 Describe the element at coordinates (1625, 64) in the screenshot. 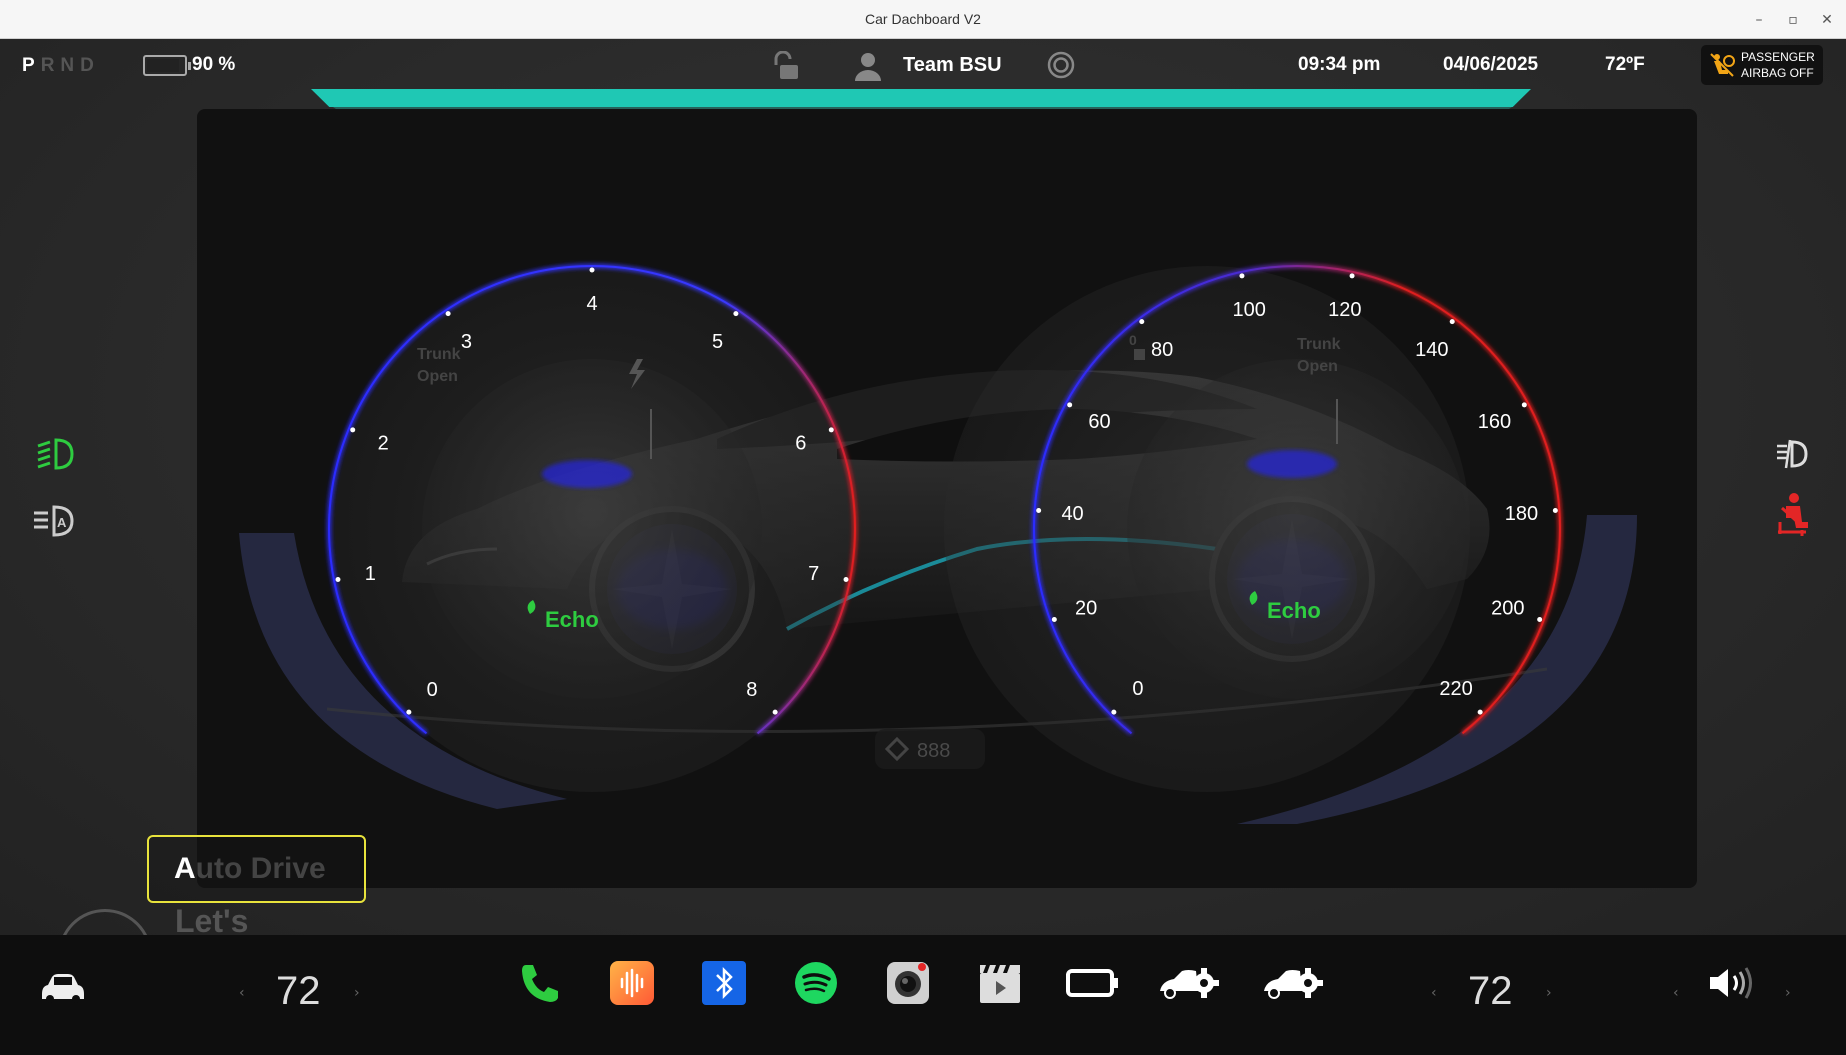

I see `outside-temperature: 72ºF` at that location.